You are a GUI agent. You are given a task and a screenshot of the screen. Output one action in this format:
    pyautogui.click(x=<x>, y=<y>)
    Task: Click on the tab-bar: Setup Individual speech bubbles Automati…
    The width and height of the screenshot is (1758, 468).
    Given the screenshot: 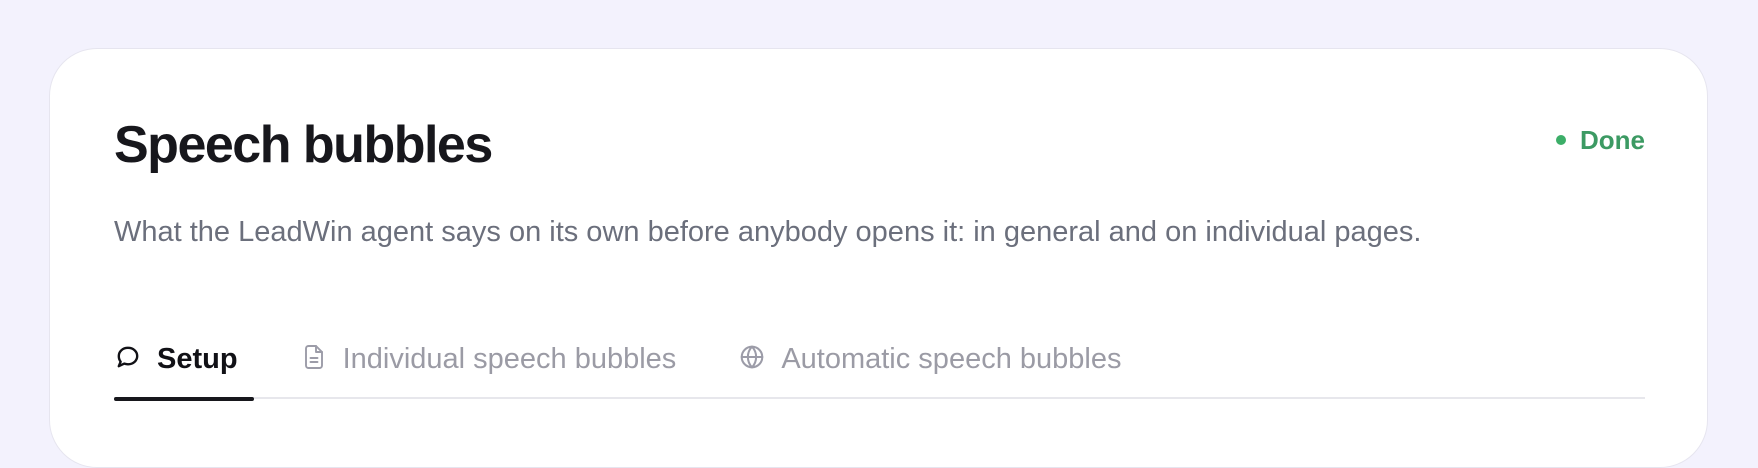 What is the action you would take?
    pyautogui.click(x=879, y=368)
    